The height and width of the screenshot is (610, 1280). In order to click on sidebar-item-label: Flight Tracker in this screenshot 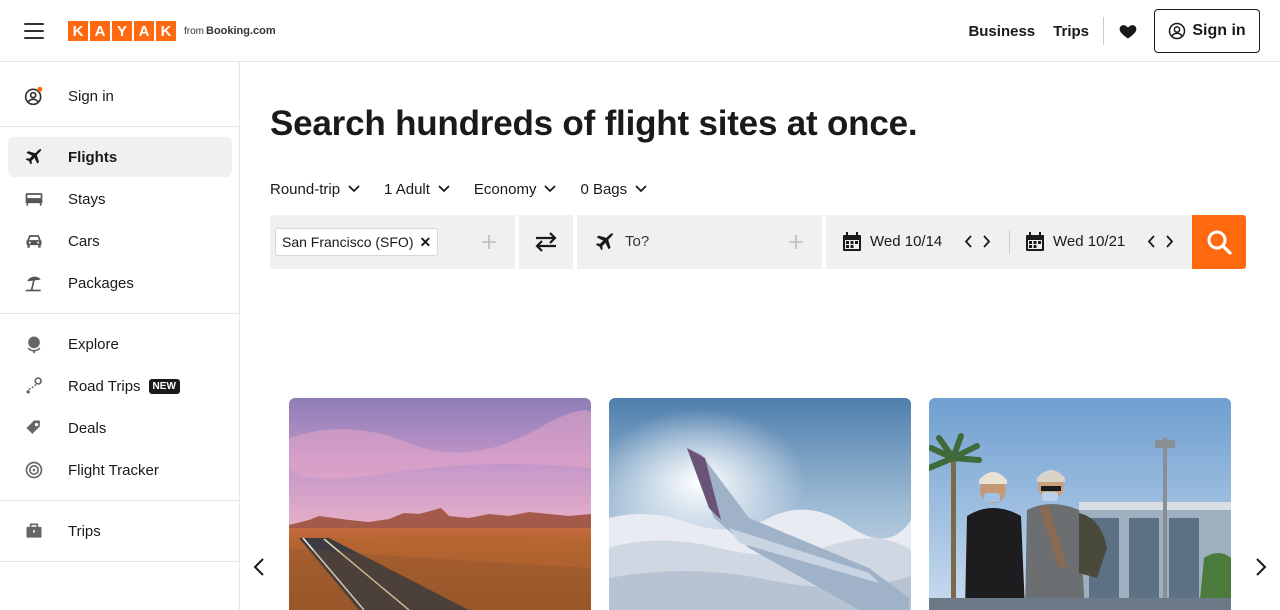, I will do `click(113, 470)`.